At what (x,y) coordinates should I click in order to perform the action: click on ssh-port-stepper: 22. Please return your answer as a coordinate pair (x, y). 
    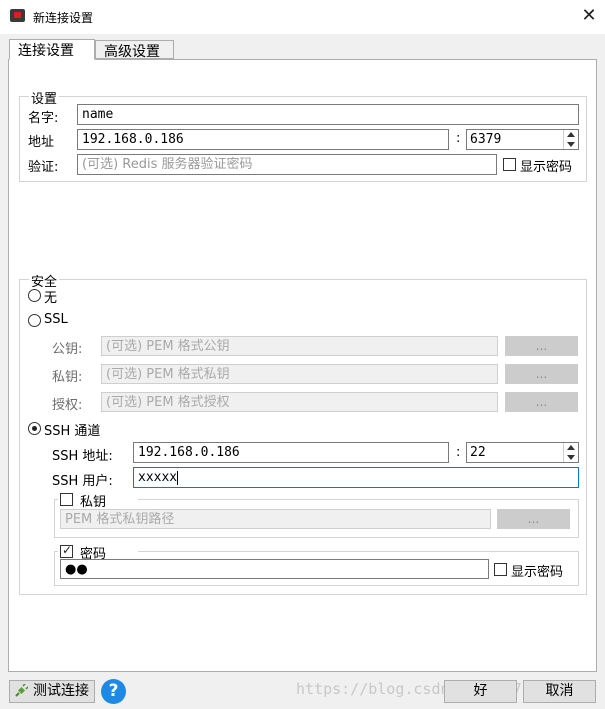
    Looking at the image, I should click on (522, 452).